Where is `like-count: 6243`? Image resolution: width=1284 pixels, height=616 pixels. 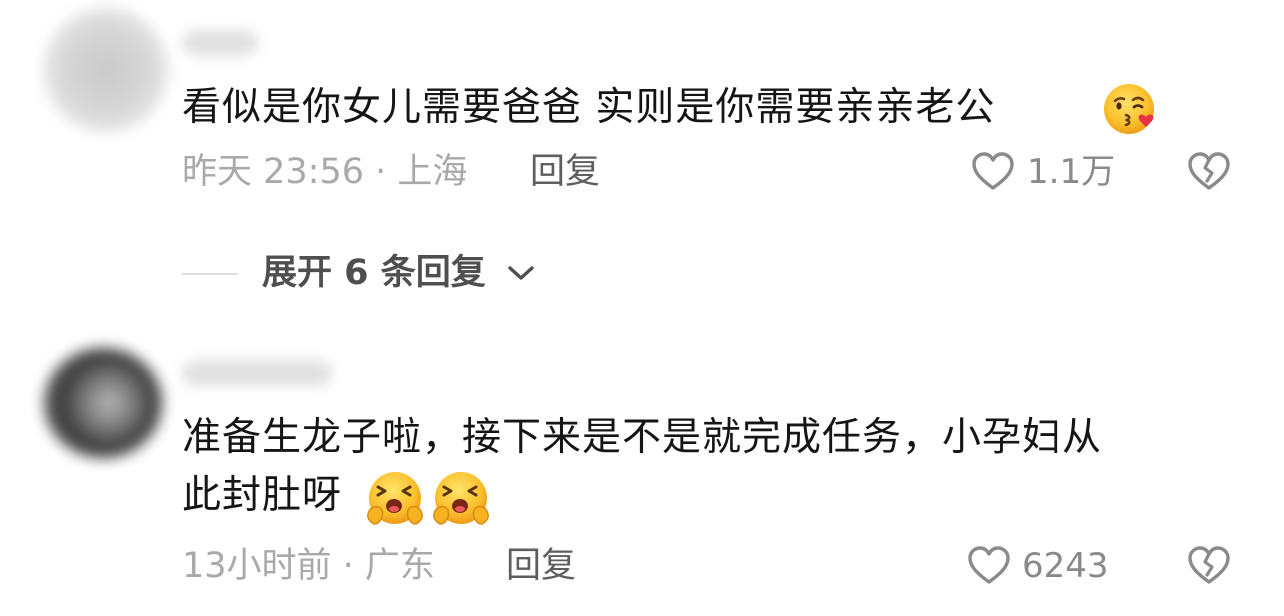
like-count: 6243 is located at coordinates (1065, 566).